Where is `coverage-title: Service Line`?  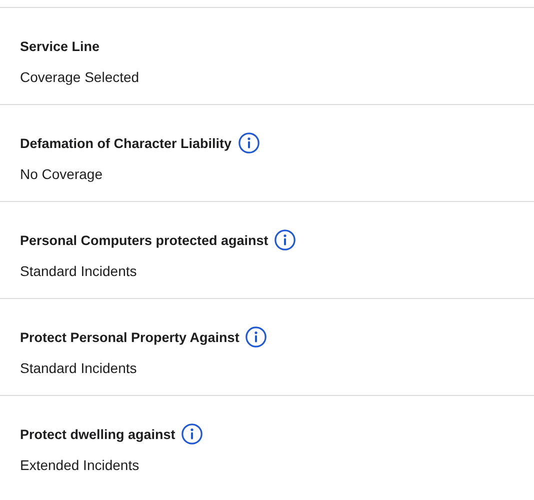
coverage-title: Service Line is located at coordinates (60, 46).